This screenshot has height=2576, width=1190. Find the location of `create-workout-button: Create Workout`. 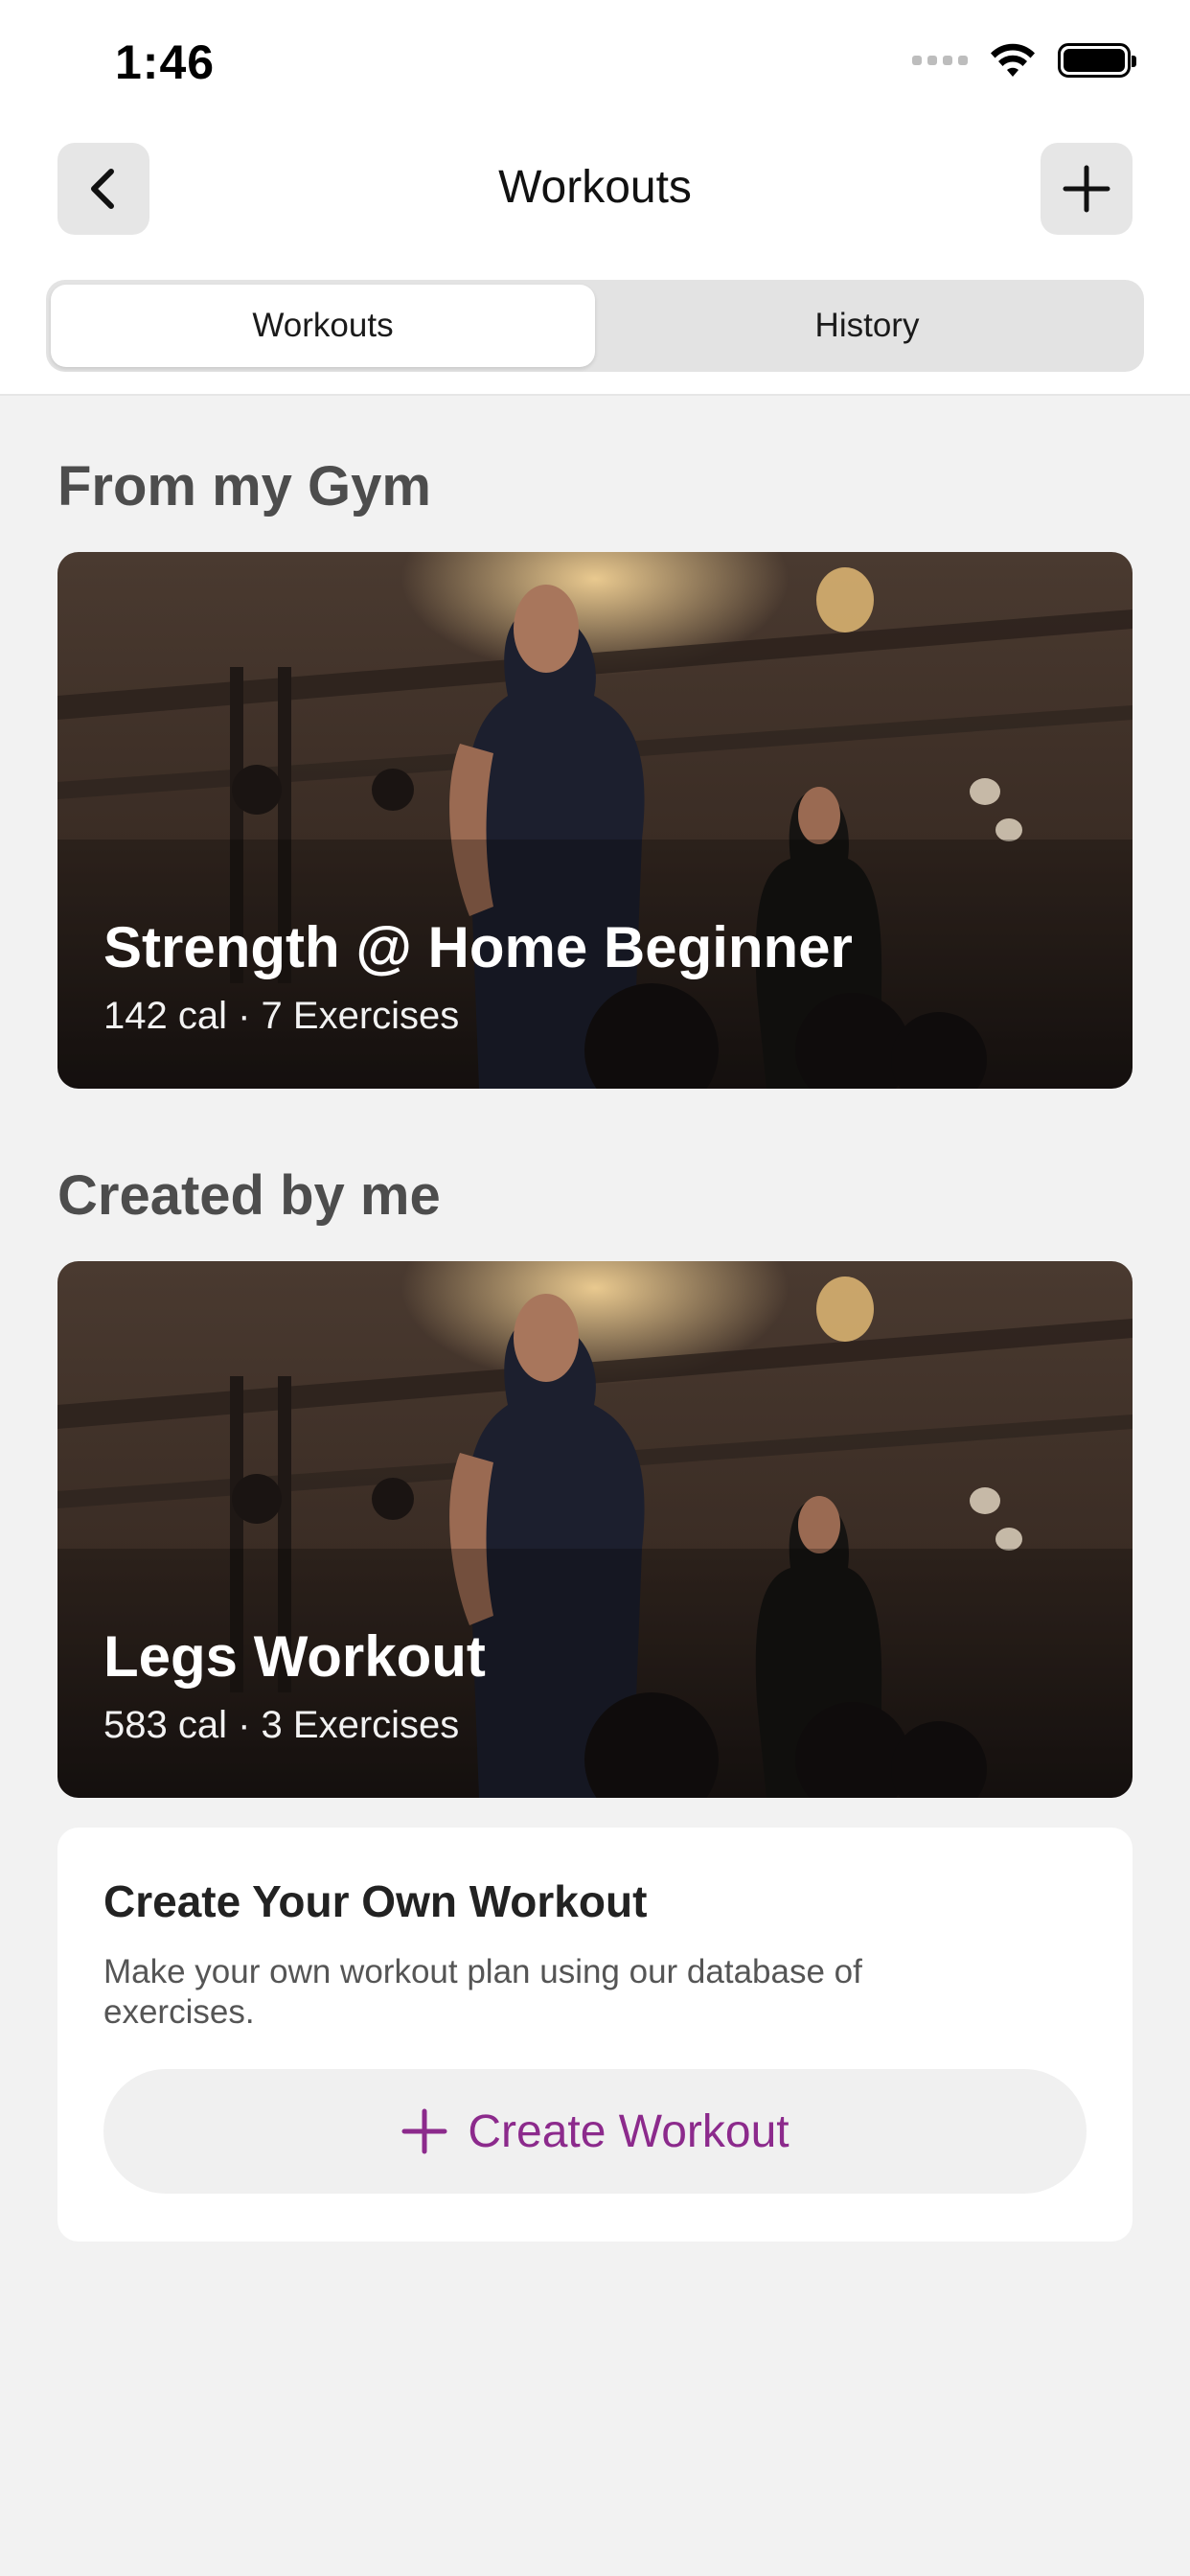

create-workout-button: Create Workout is located at coordinates (595, 2131).